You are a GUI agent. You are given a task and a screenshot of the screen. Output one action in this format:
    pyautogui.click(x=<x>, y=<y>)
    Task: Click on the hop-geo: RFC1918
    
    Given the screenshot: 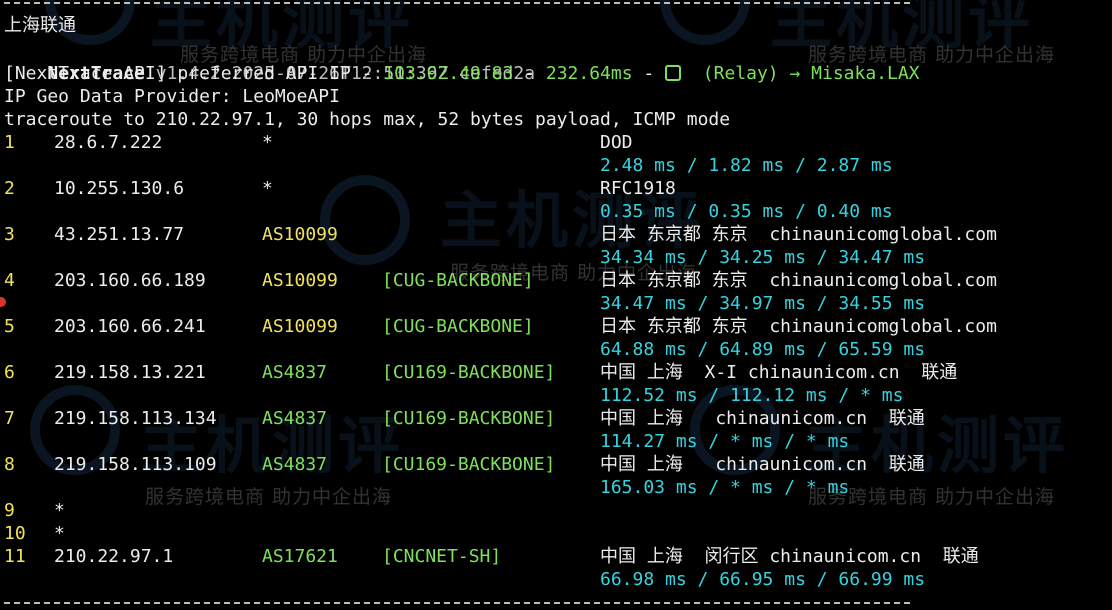 What is the action you would take?
    pyautogui.click(x=638, y=188)
    